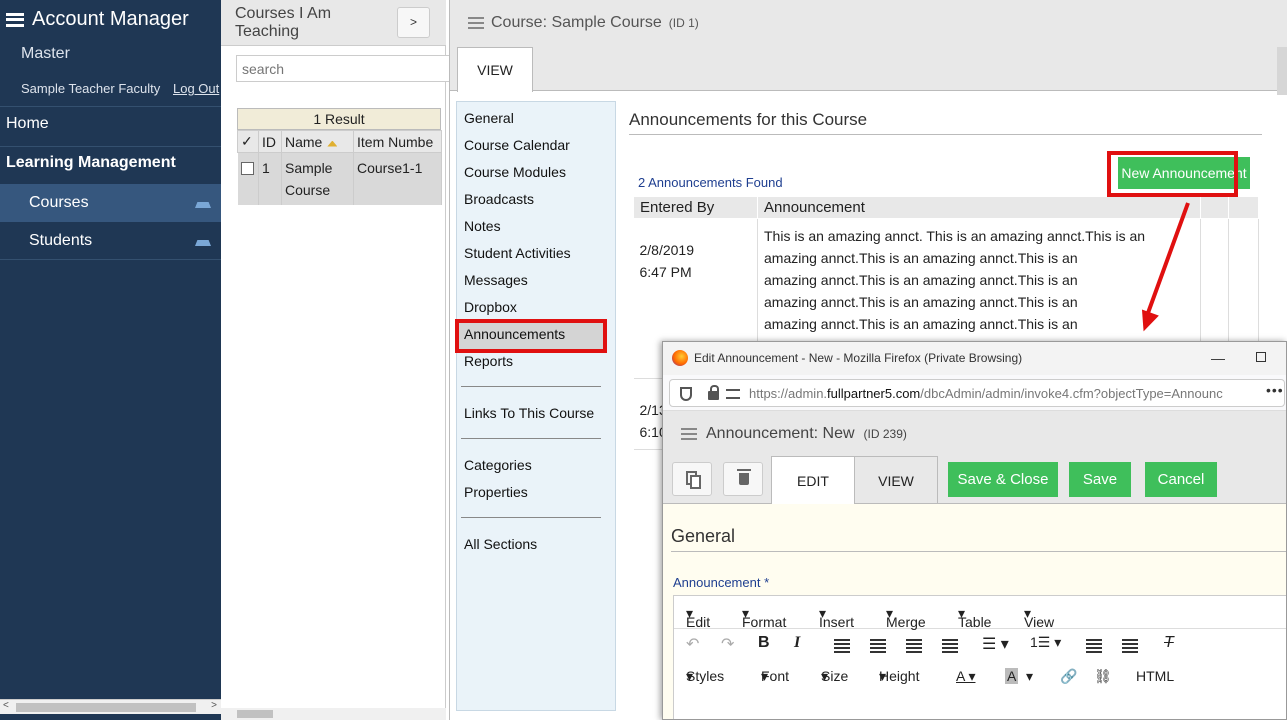 The height and width of the screenshot is (720, 1287). What do you see at coordinates (1261, 357) in the screenshot?
I see `maximize-icon` at bounding box center [1261, 357].